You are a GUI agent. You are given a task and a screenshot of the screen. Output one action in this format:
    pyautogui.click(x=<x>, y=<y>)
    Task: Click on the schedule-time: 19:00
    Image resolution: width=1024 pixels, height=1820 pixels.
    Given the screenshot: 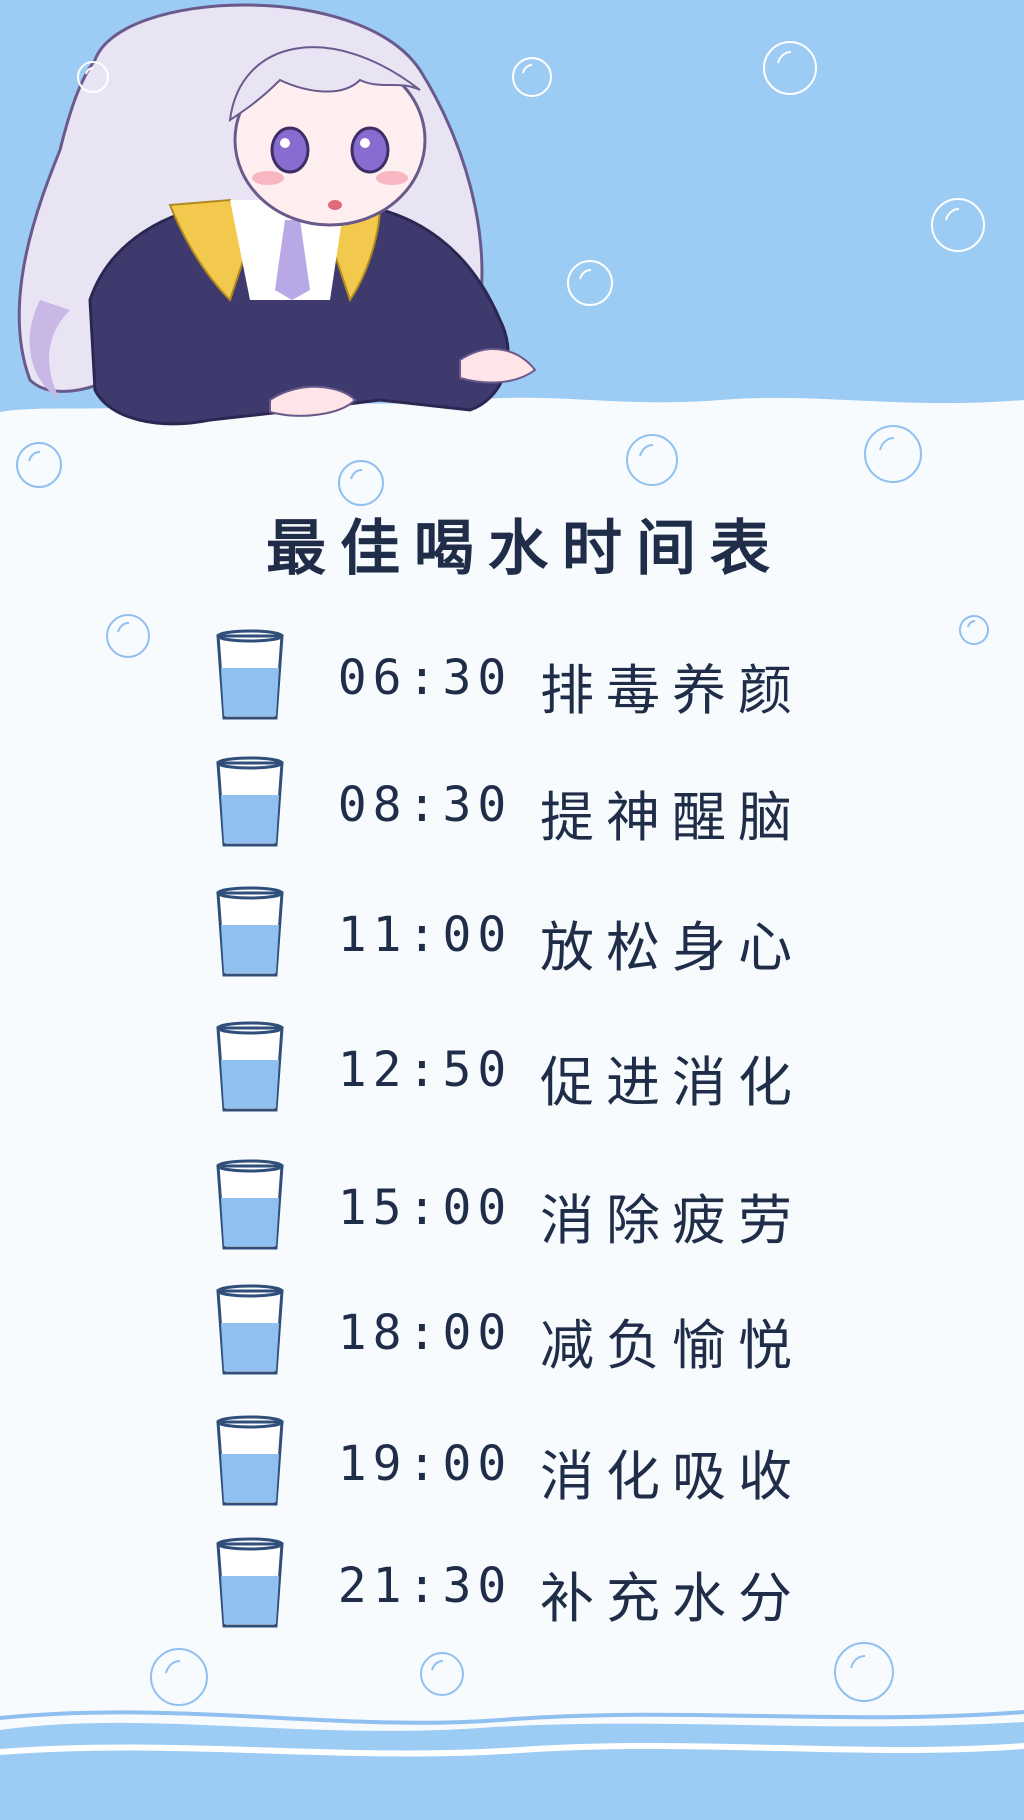 What is the action you would take?
    pyautogui.click(x=425, y=1464)
    